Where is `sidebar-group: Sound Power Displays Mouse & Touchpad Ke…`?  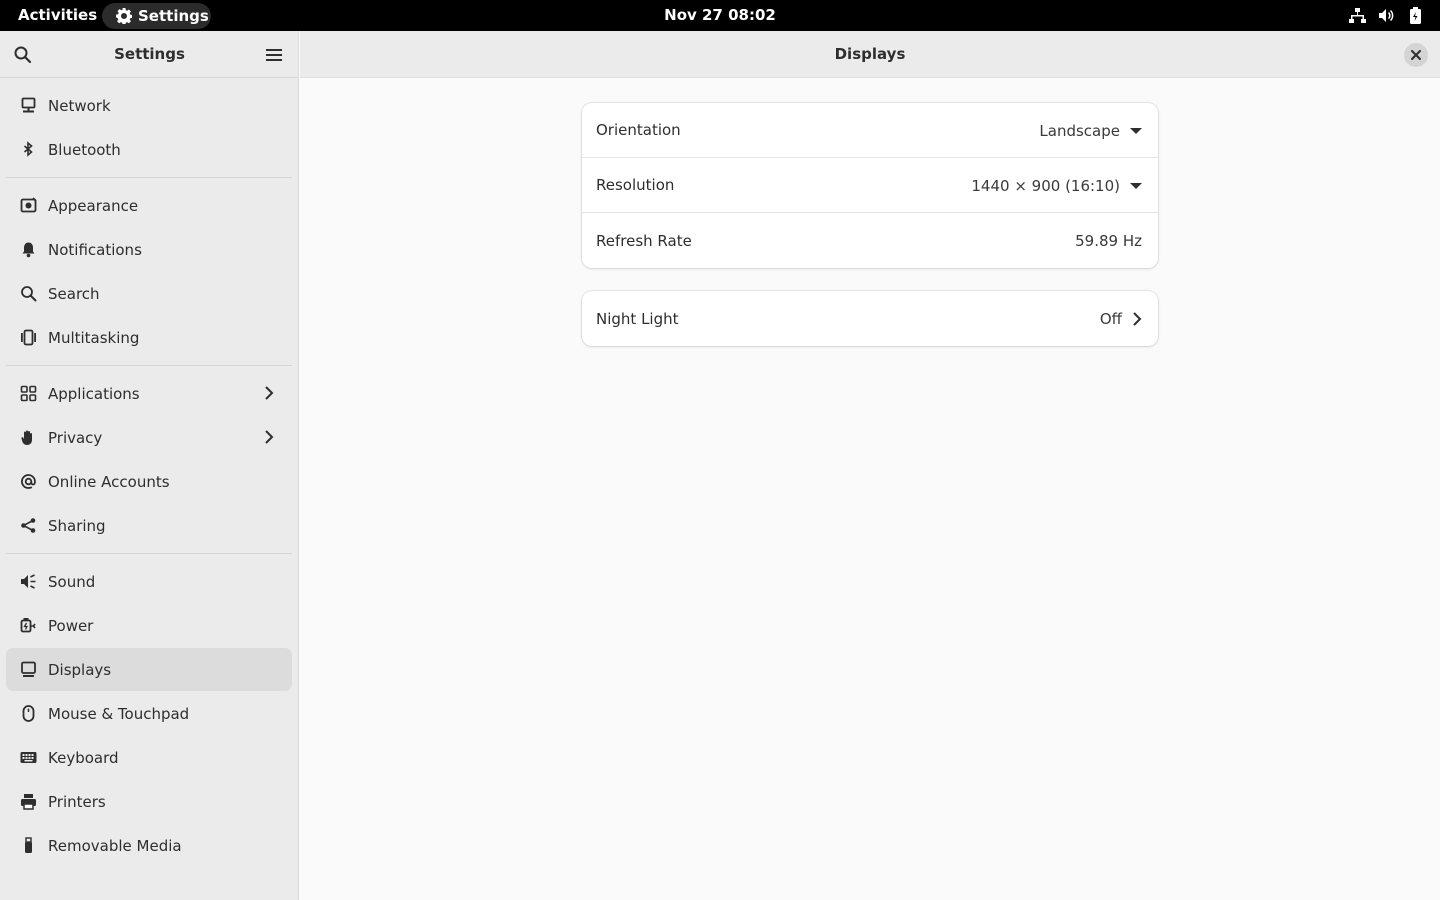 sidebar-group: Sound Power Displays Mouse & Touchpad Ke… is located at coordinates (149, 713).